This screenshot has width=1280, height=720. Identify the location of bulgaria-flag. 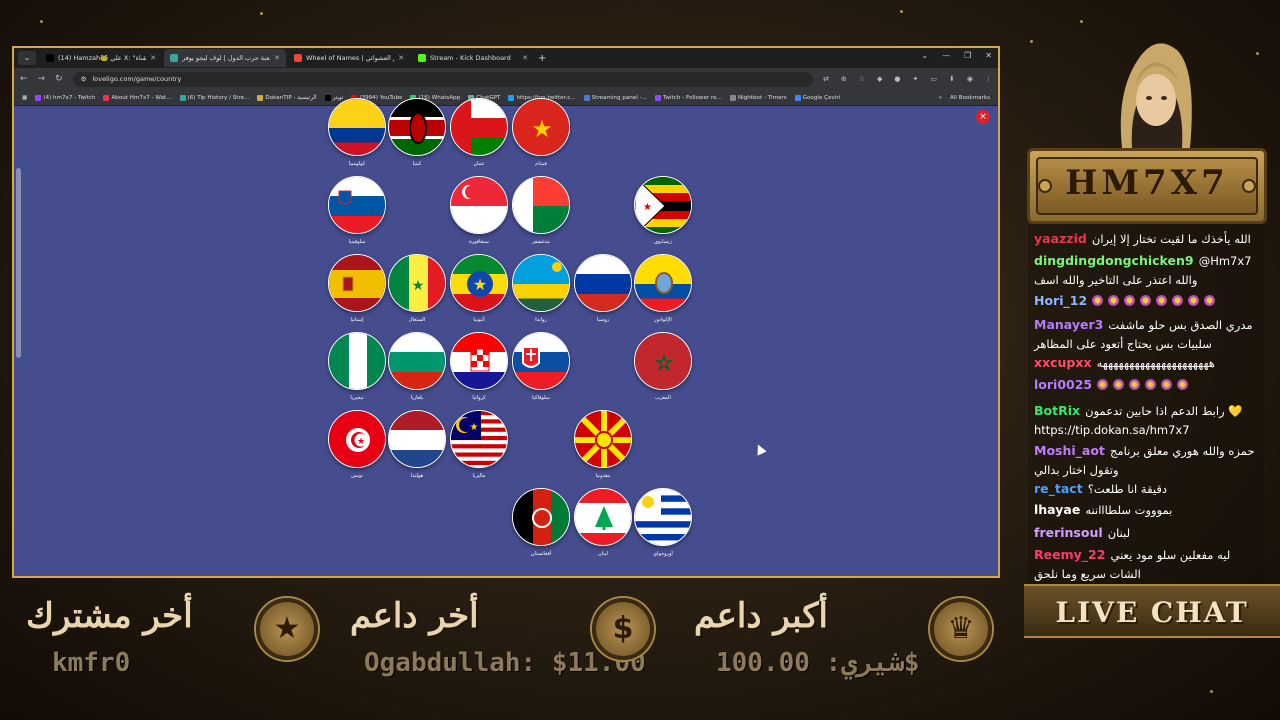
(417, 361).